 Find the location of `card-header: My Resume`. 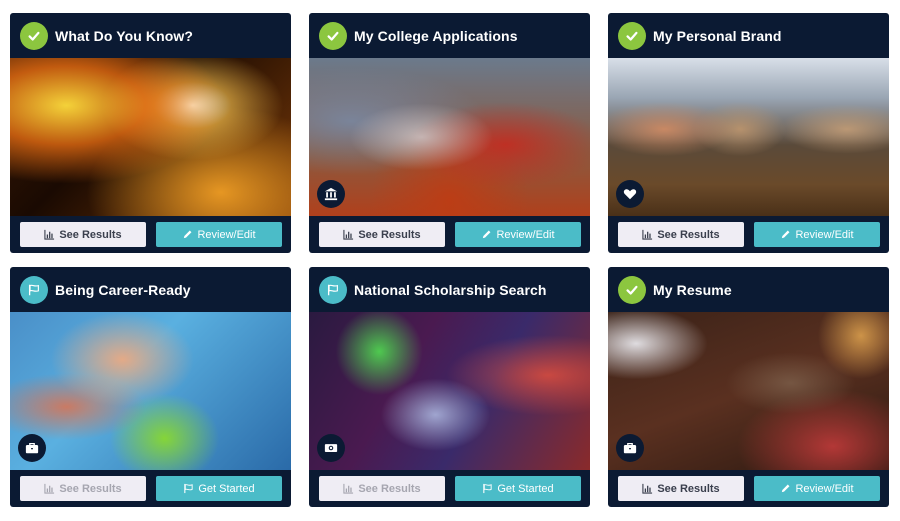

card-header: My Resume is located at coordinates (748, 289).